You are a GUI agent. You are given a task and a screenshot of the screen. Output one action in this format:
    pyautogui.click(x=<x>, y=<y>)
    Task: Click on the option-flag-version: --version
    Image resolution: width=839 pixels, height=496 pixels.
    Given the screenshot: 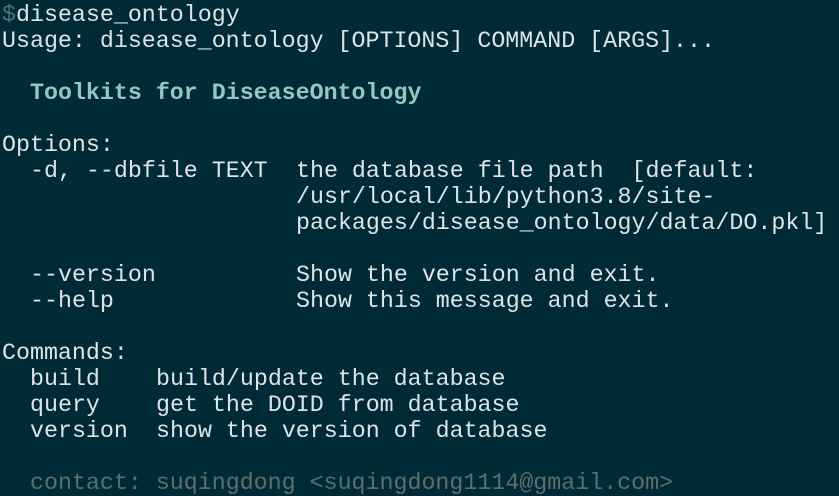 What is the action you would take?
    pyautogui.click(x=93, y=275)
    